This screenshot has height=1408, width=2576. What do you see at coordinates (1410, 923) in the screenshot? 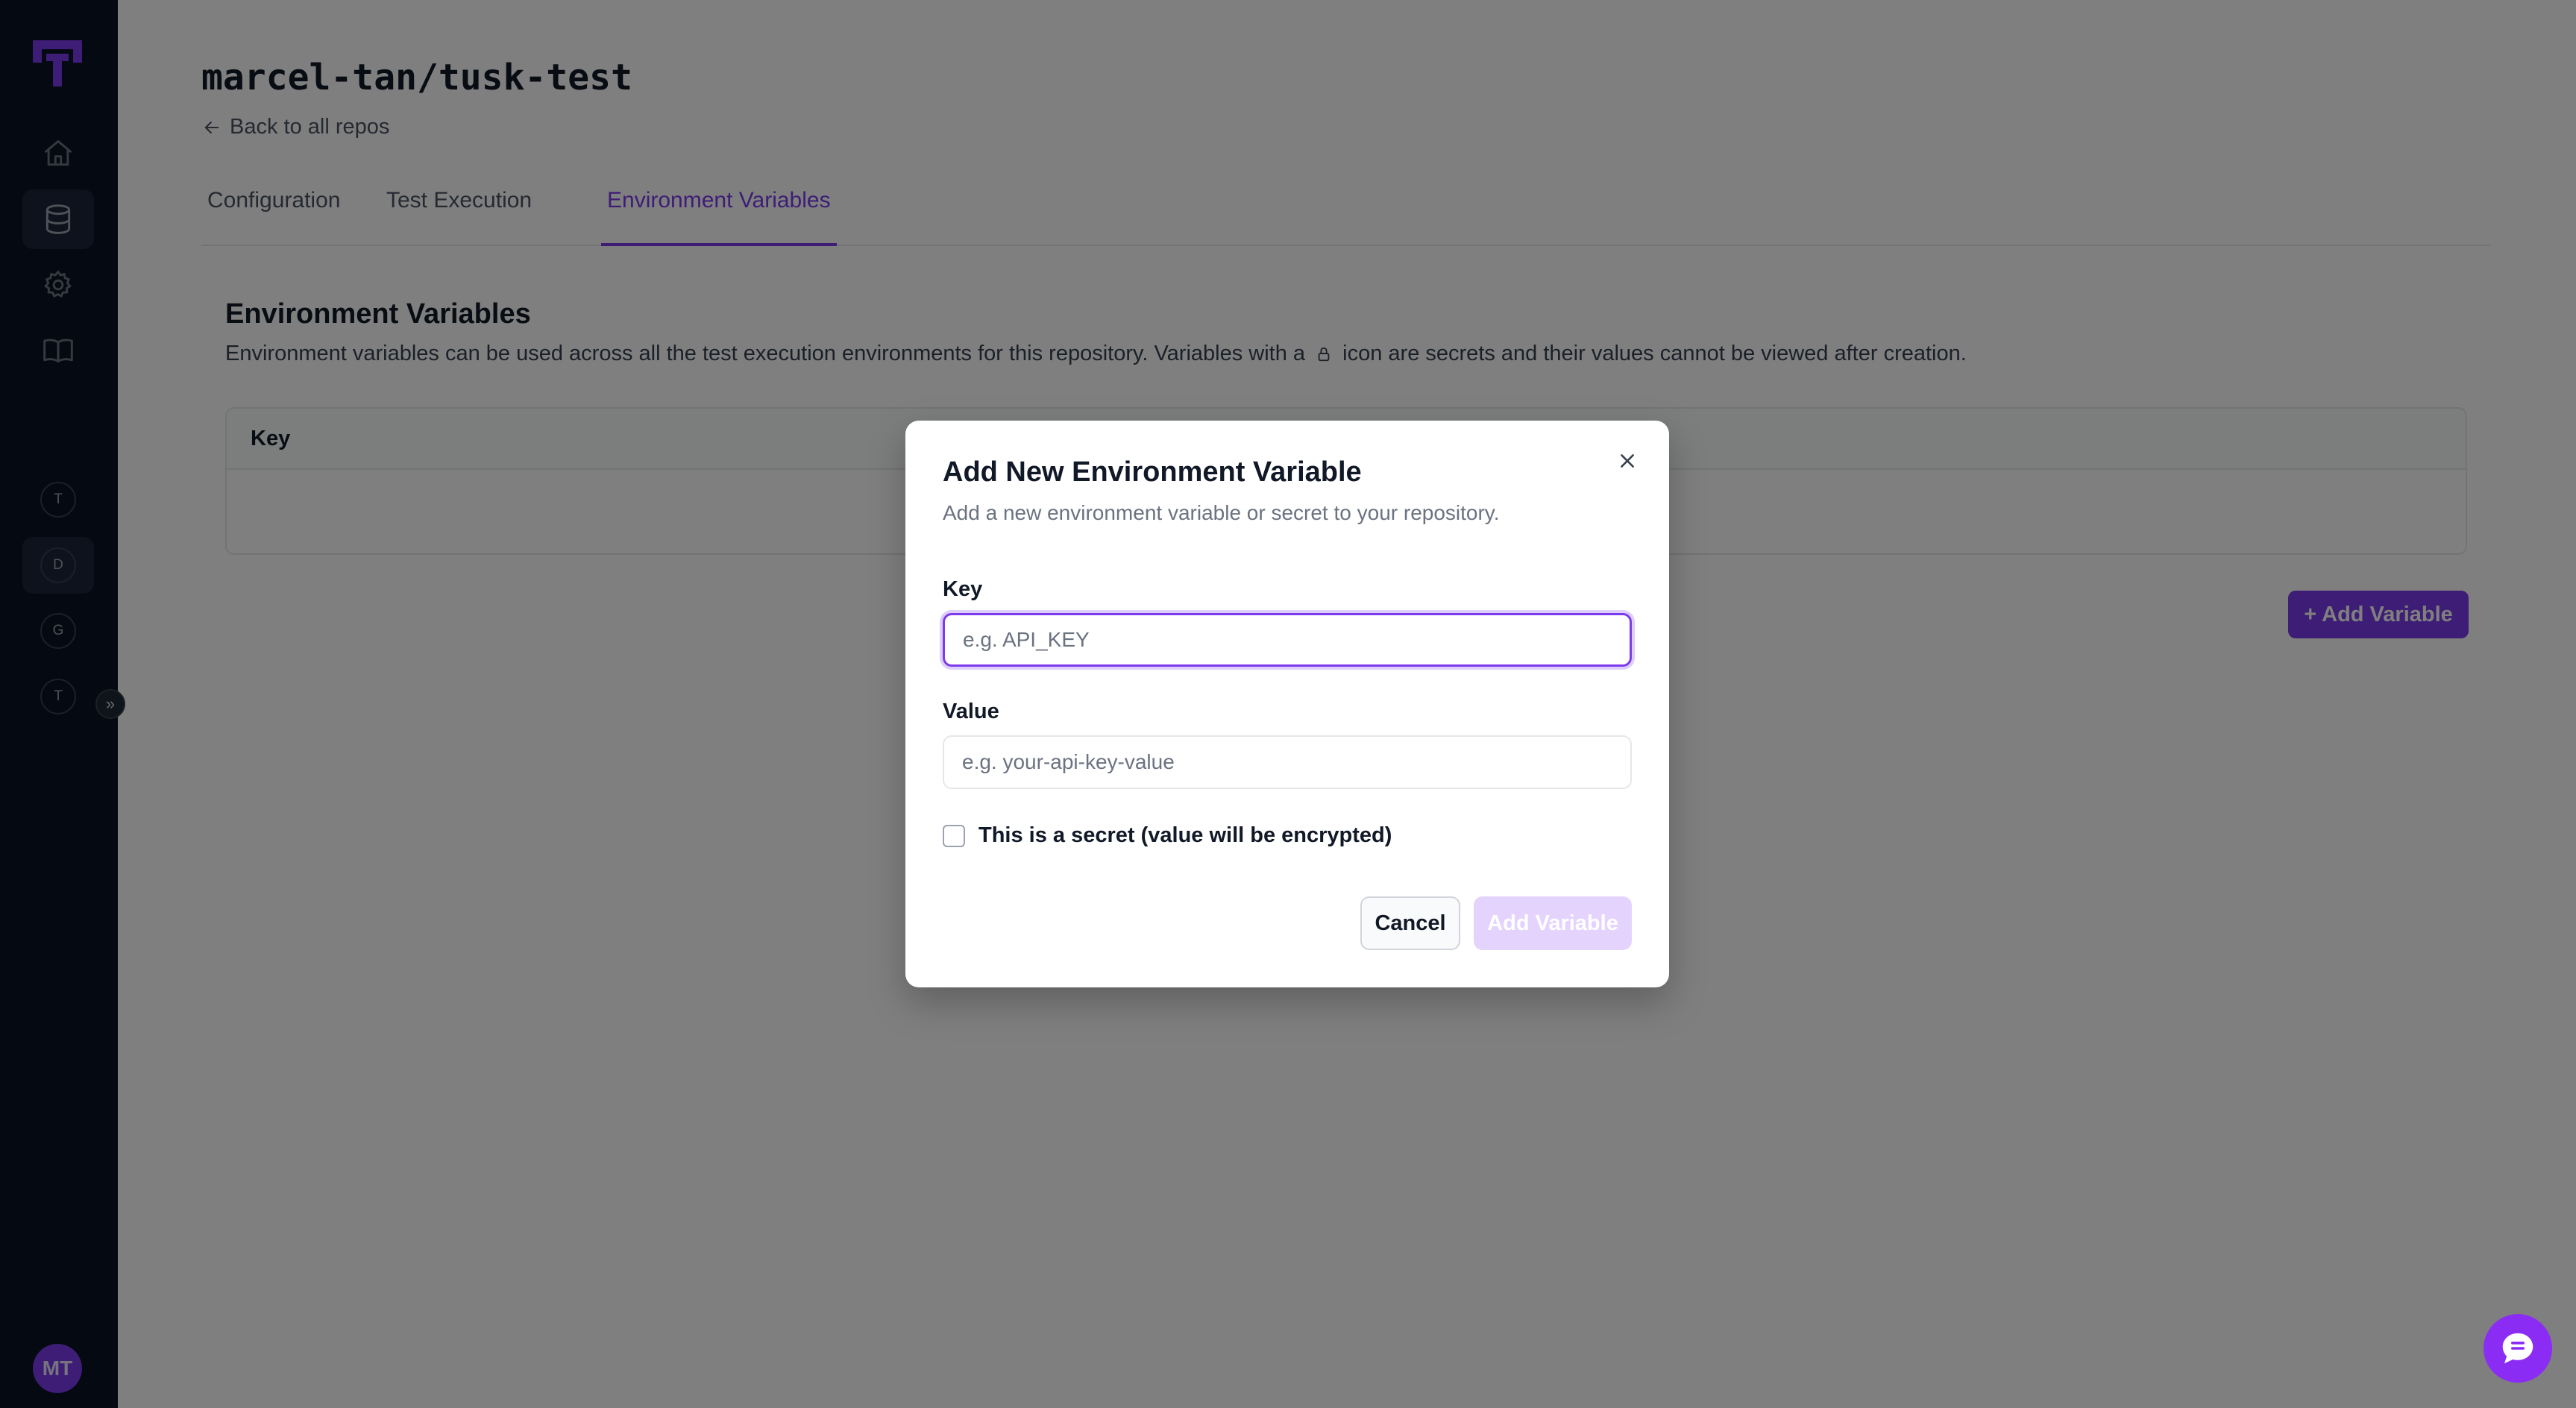
I see `cancel-button: Cancel` at bounding box center [1410, 923].